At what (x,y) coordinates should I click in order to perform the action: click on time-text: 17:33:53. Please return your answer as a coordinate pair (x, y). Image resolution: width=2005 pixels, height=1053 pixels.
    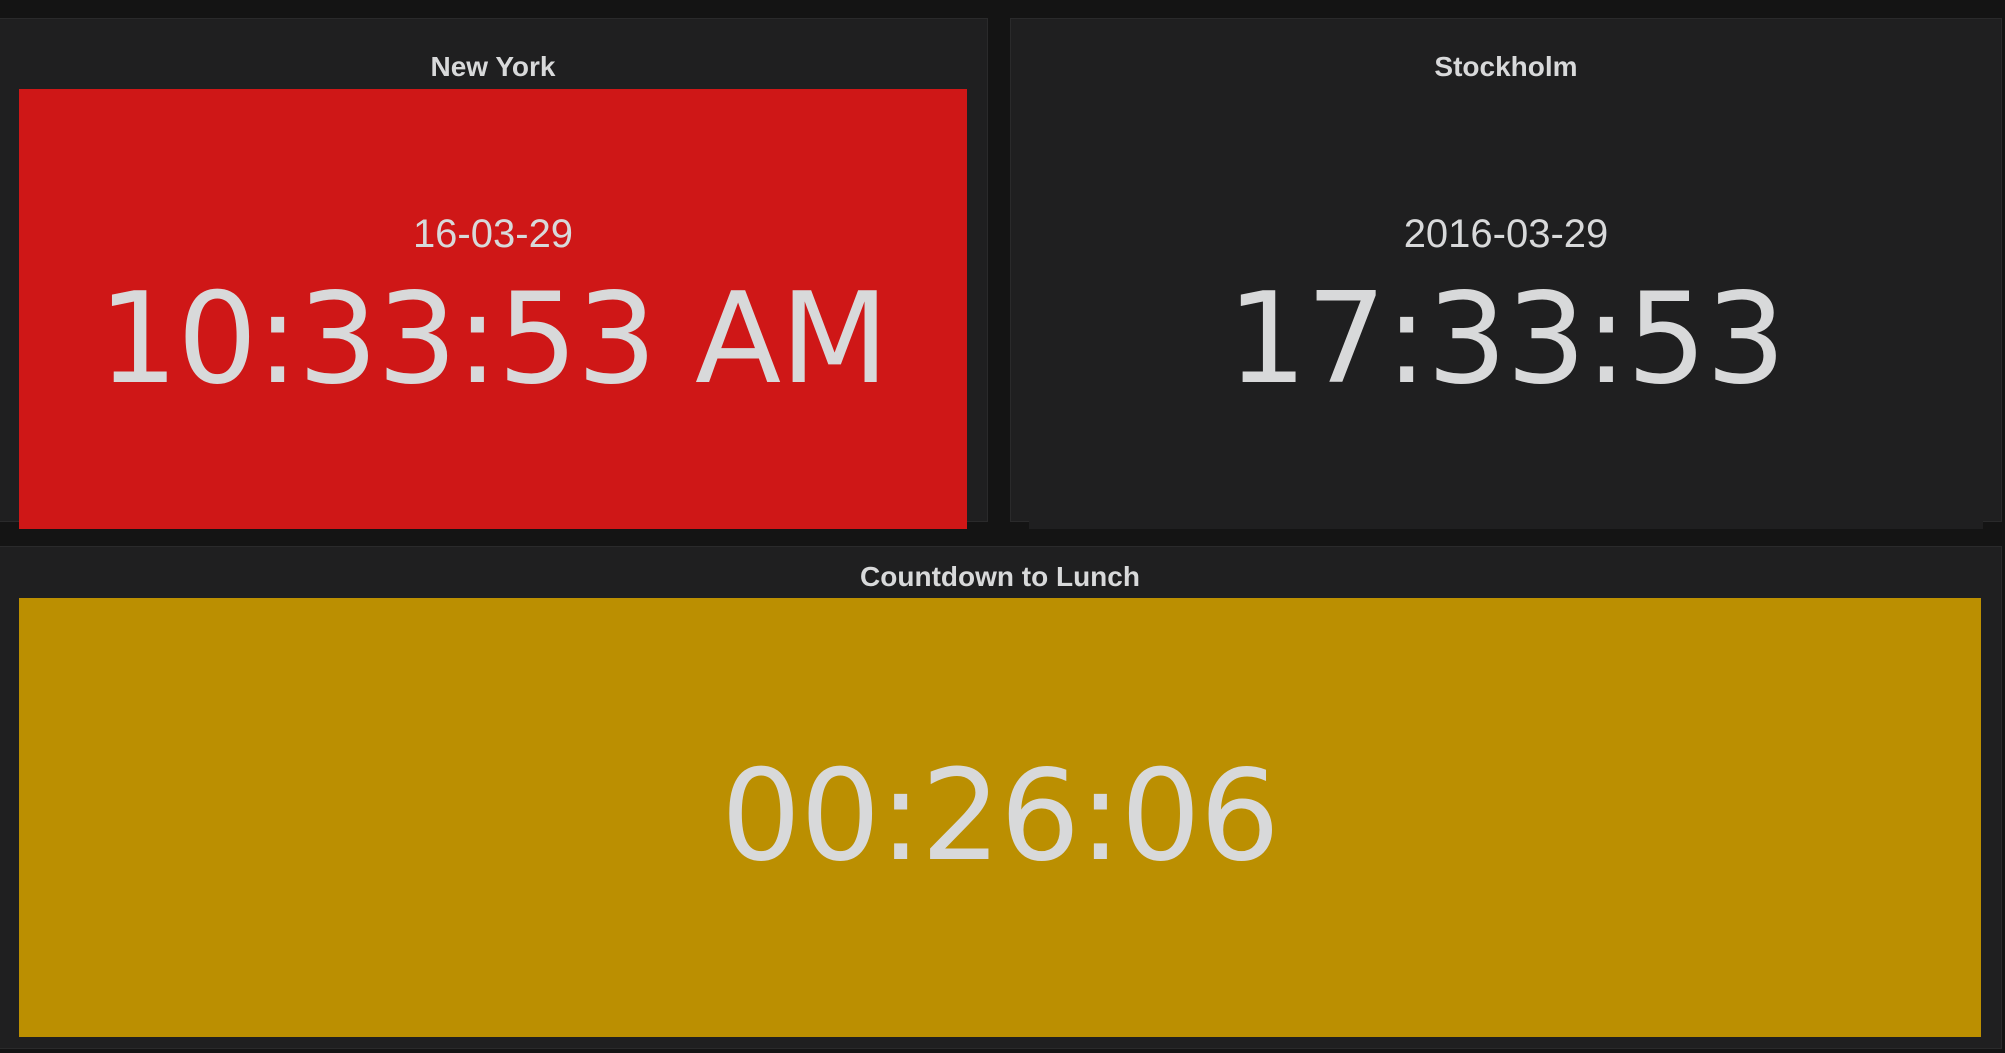
    Looking at the image, I should click on (1506, 338).